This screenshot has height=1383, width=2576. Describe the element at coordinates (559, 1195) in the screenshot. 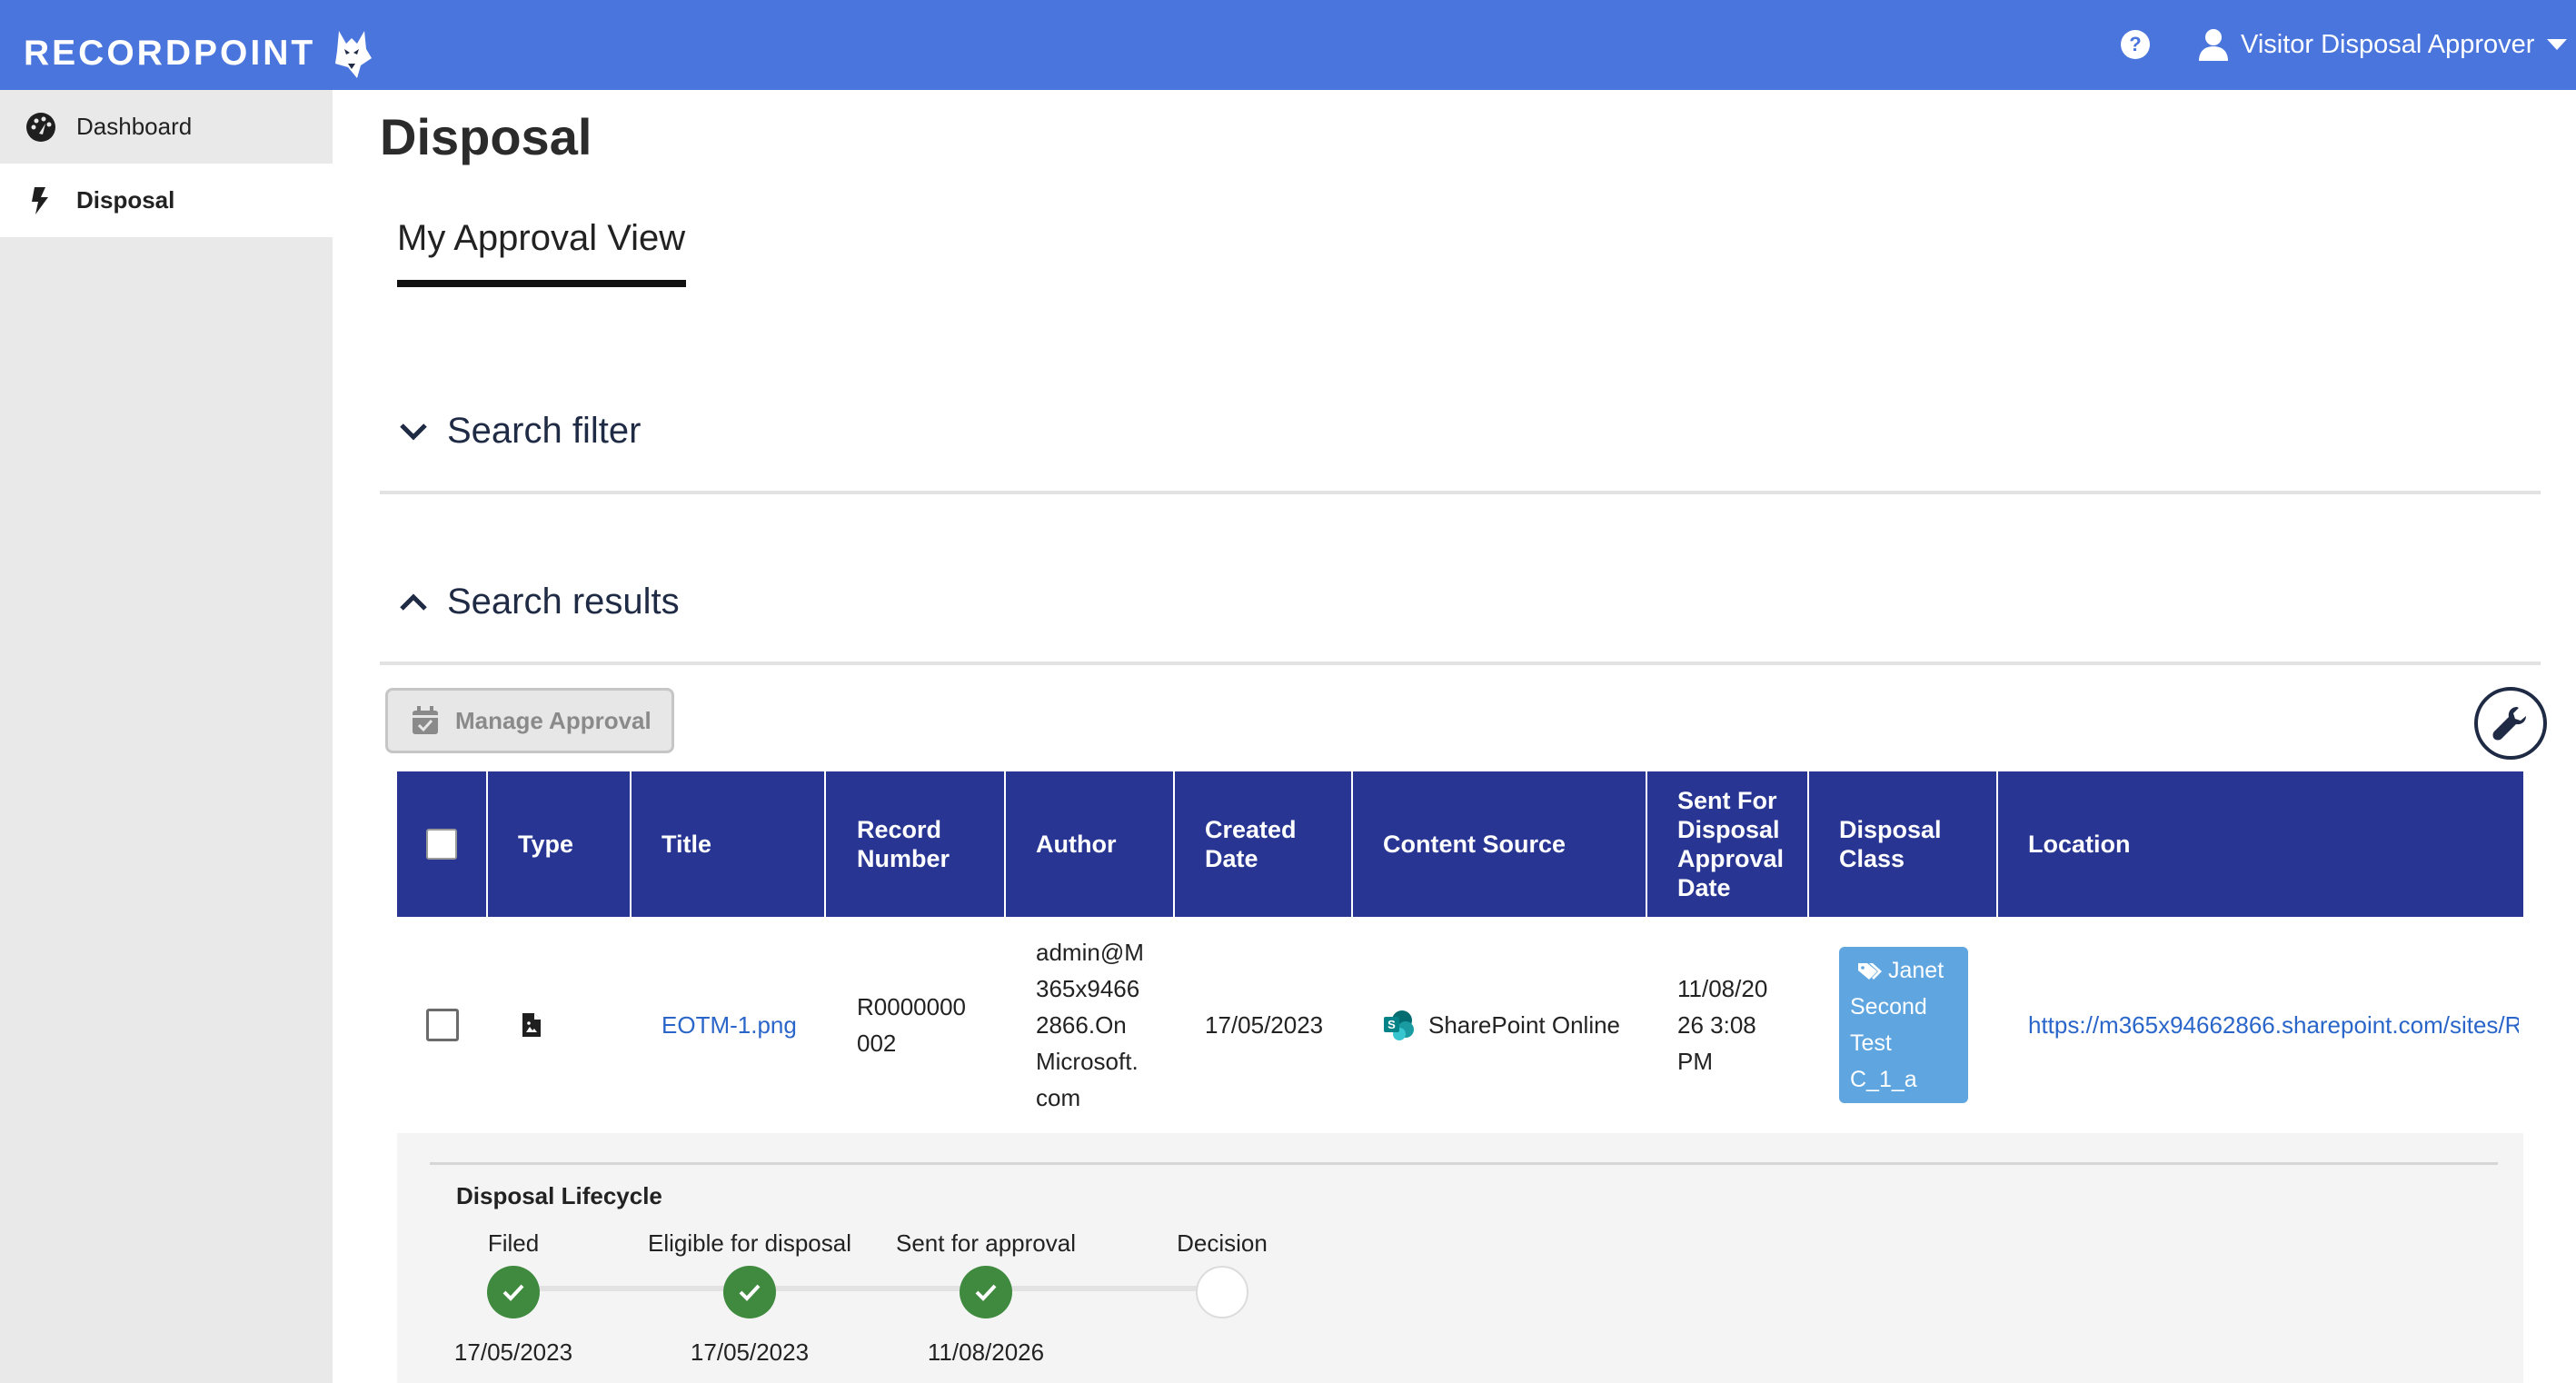

I see `lifecycle-title: Disposal Lifecycle` at that location.